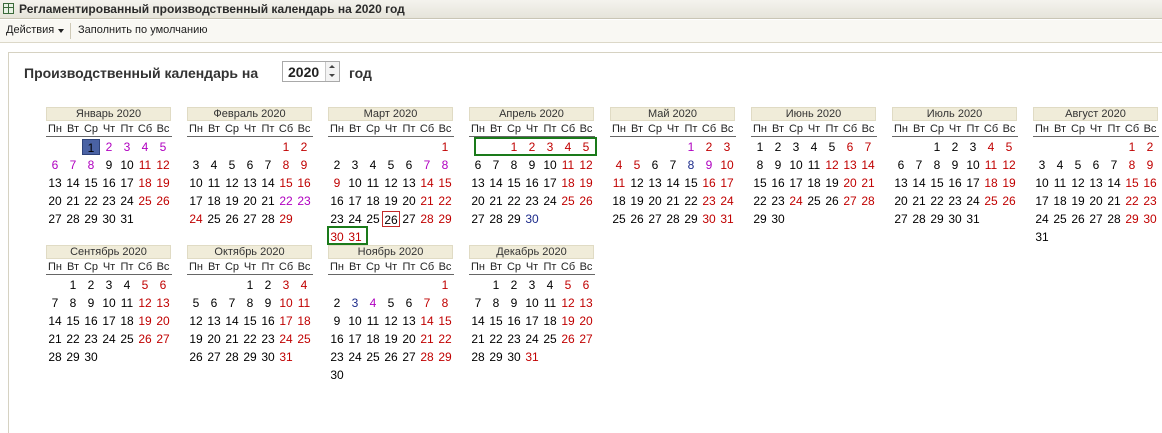  What do you see at coordinates (61, 31) in the screenshot?
I see `chevron-down-icon` at bounding box center [61, 31].